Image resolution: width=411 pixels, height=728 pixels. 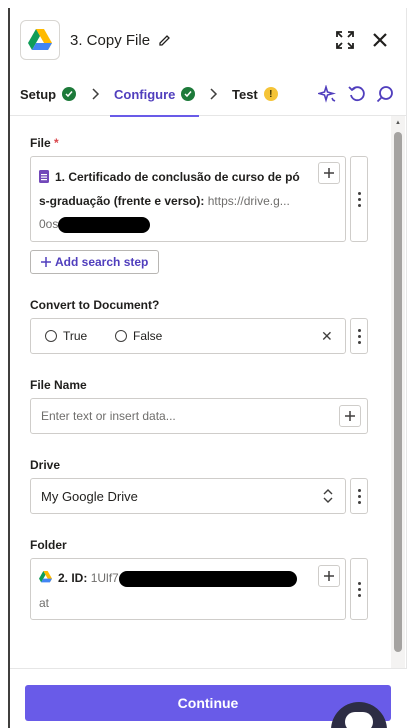 I want to click on file-value-id-prefix: 0os, so click(x=49, y=224).